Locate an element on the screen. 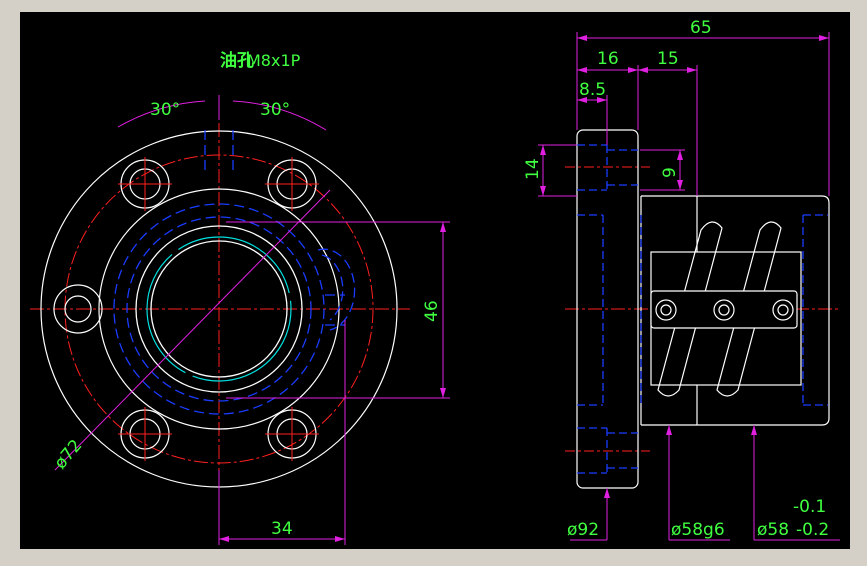 Image resolution: width=867 pixels, height=566 pixels. dim-34-label: 34 is located at coordinates (282, 529).